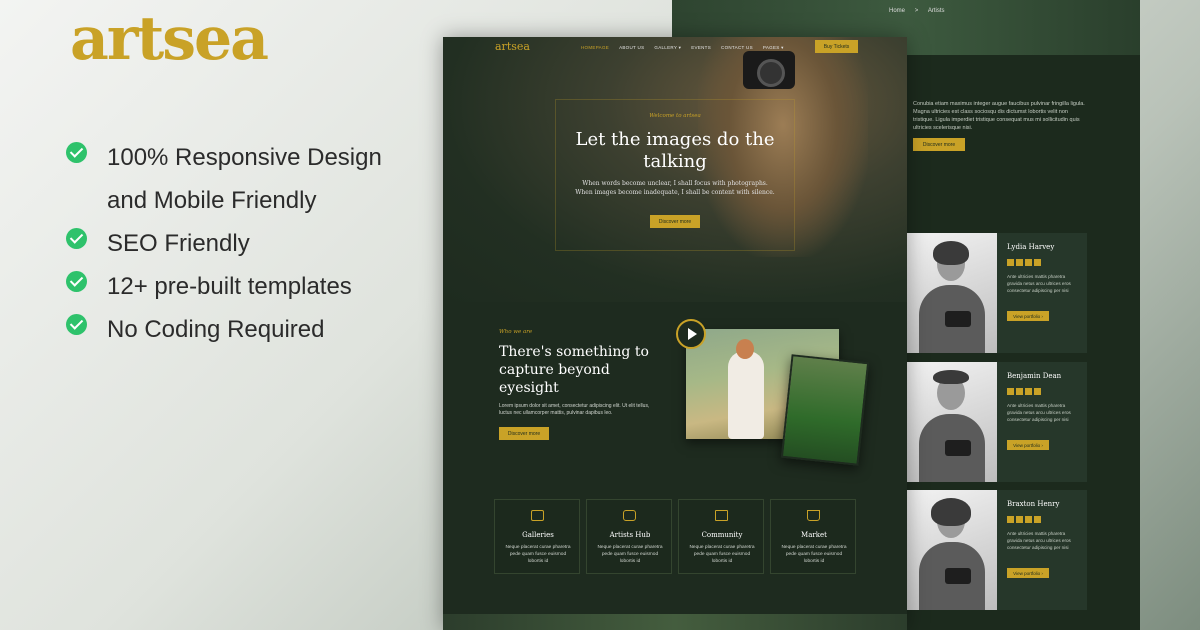  I want to click on buy-tickets-button: Buy Tickets, so click(836, 46).